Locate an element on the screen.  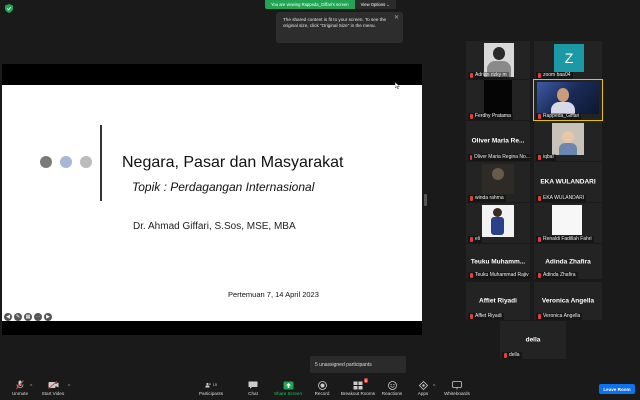
participant-name: winda rahma is located at coordinates (487, 198).